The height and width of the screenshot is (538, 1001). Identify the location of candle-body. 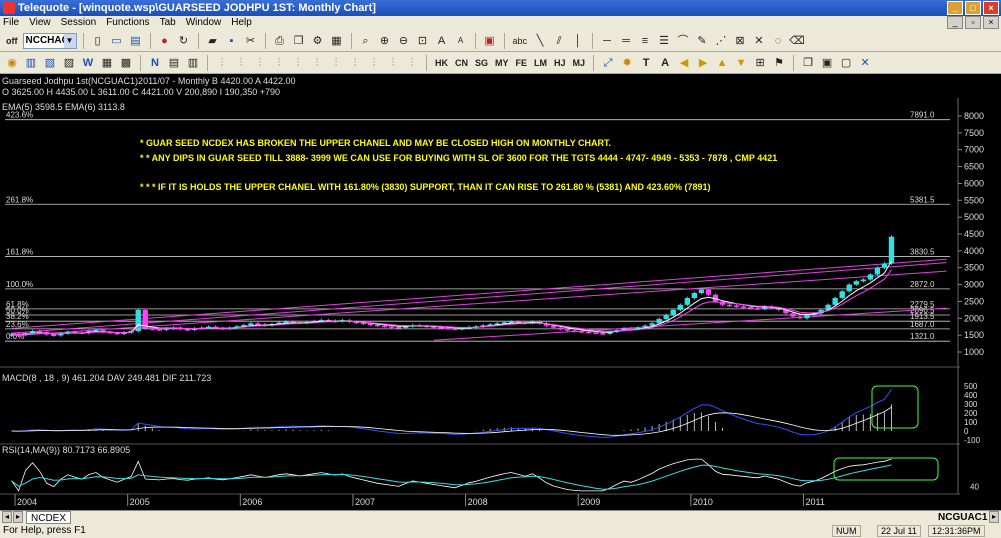
(553, 326).